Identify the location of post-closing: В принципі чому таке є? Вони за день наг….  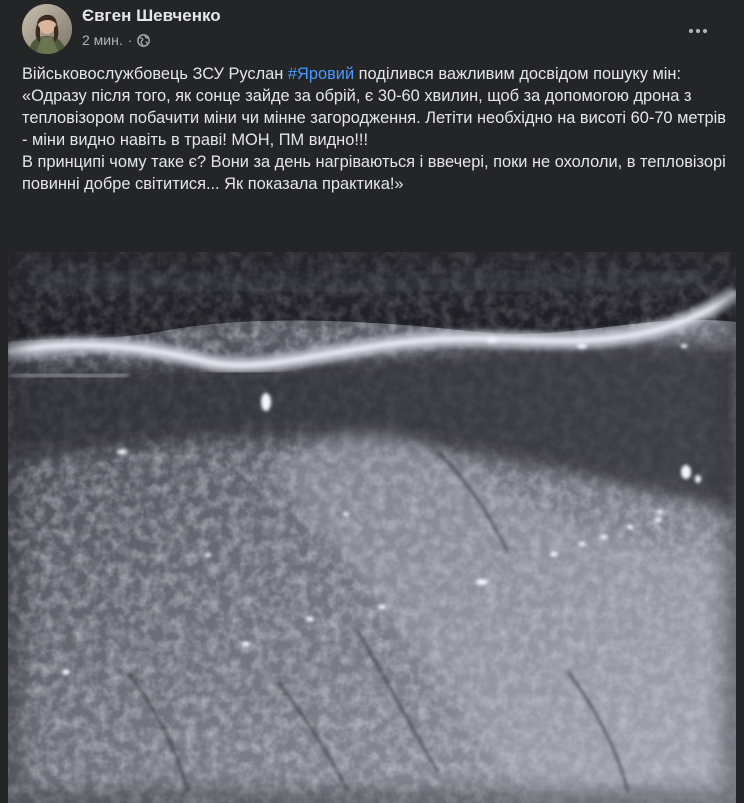
(374, 173).